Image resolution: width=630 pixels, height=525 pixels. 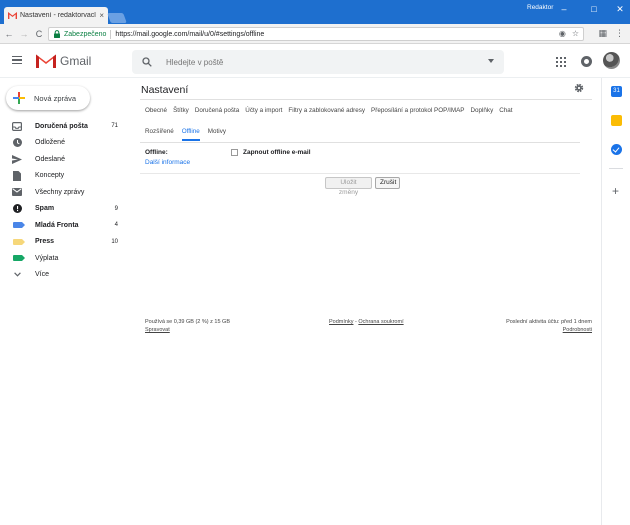 I want to click on gear-icon, so click(x=579, y=88).